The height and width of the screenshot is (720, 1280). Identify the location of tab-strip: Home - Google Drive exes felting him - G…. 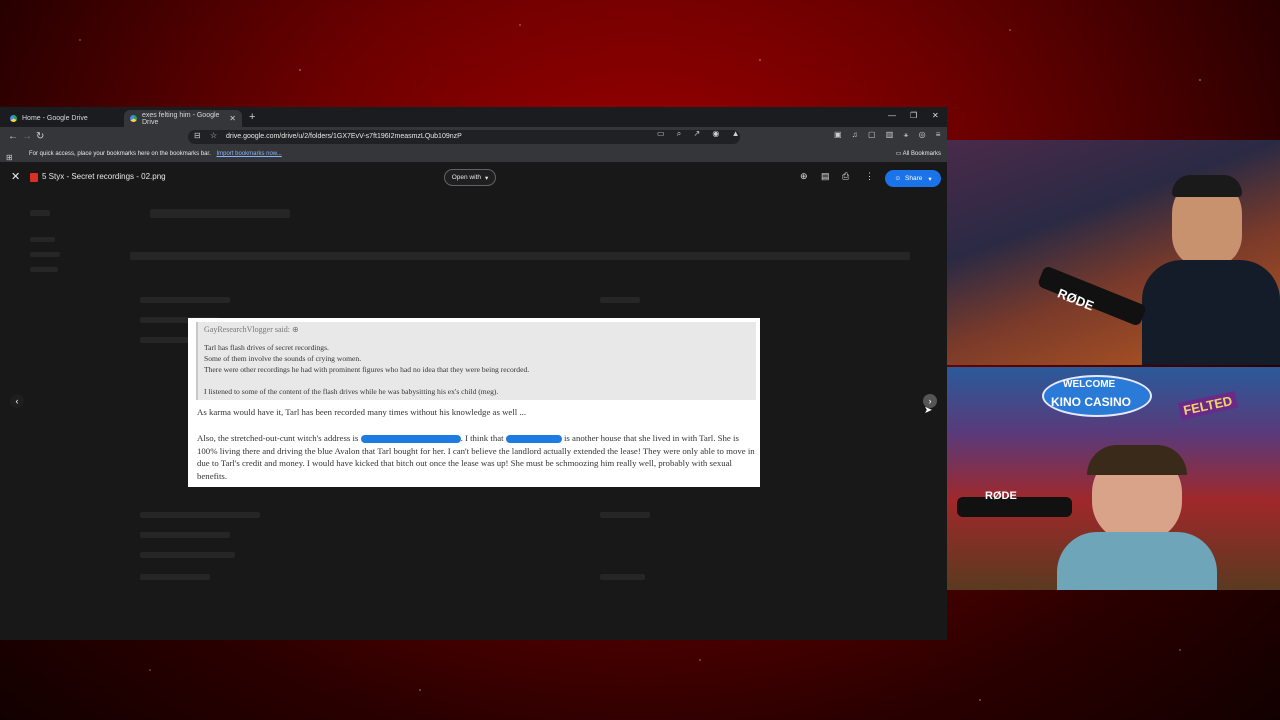
(473, 117).